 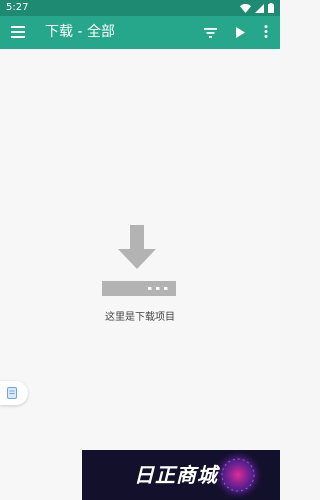 I want to click on filter-button, so click(x=210, y=32).